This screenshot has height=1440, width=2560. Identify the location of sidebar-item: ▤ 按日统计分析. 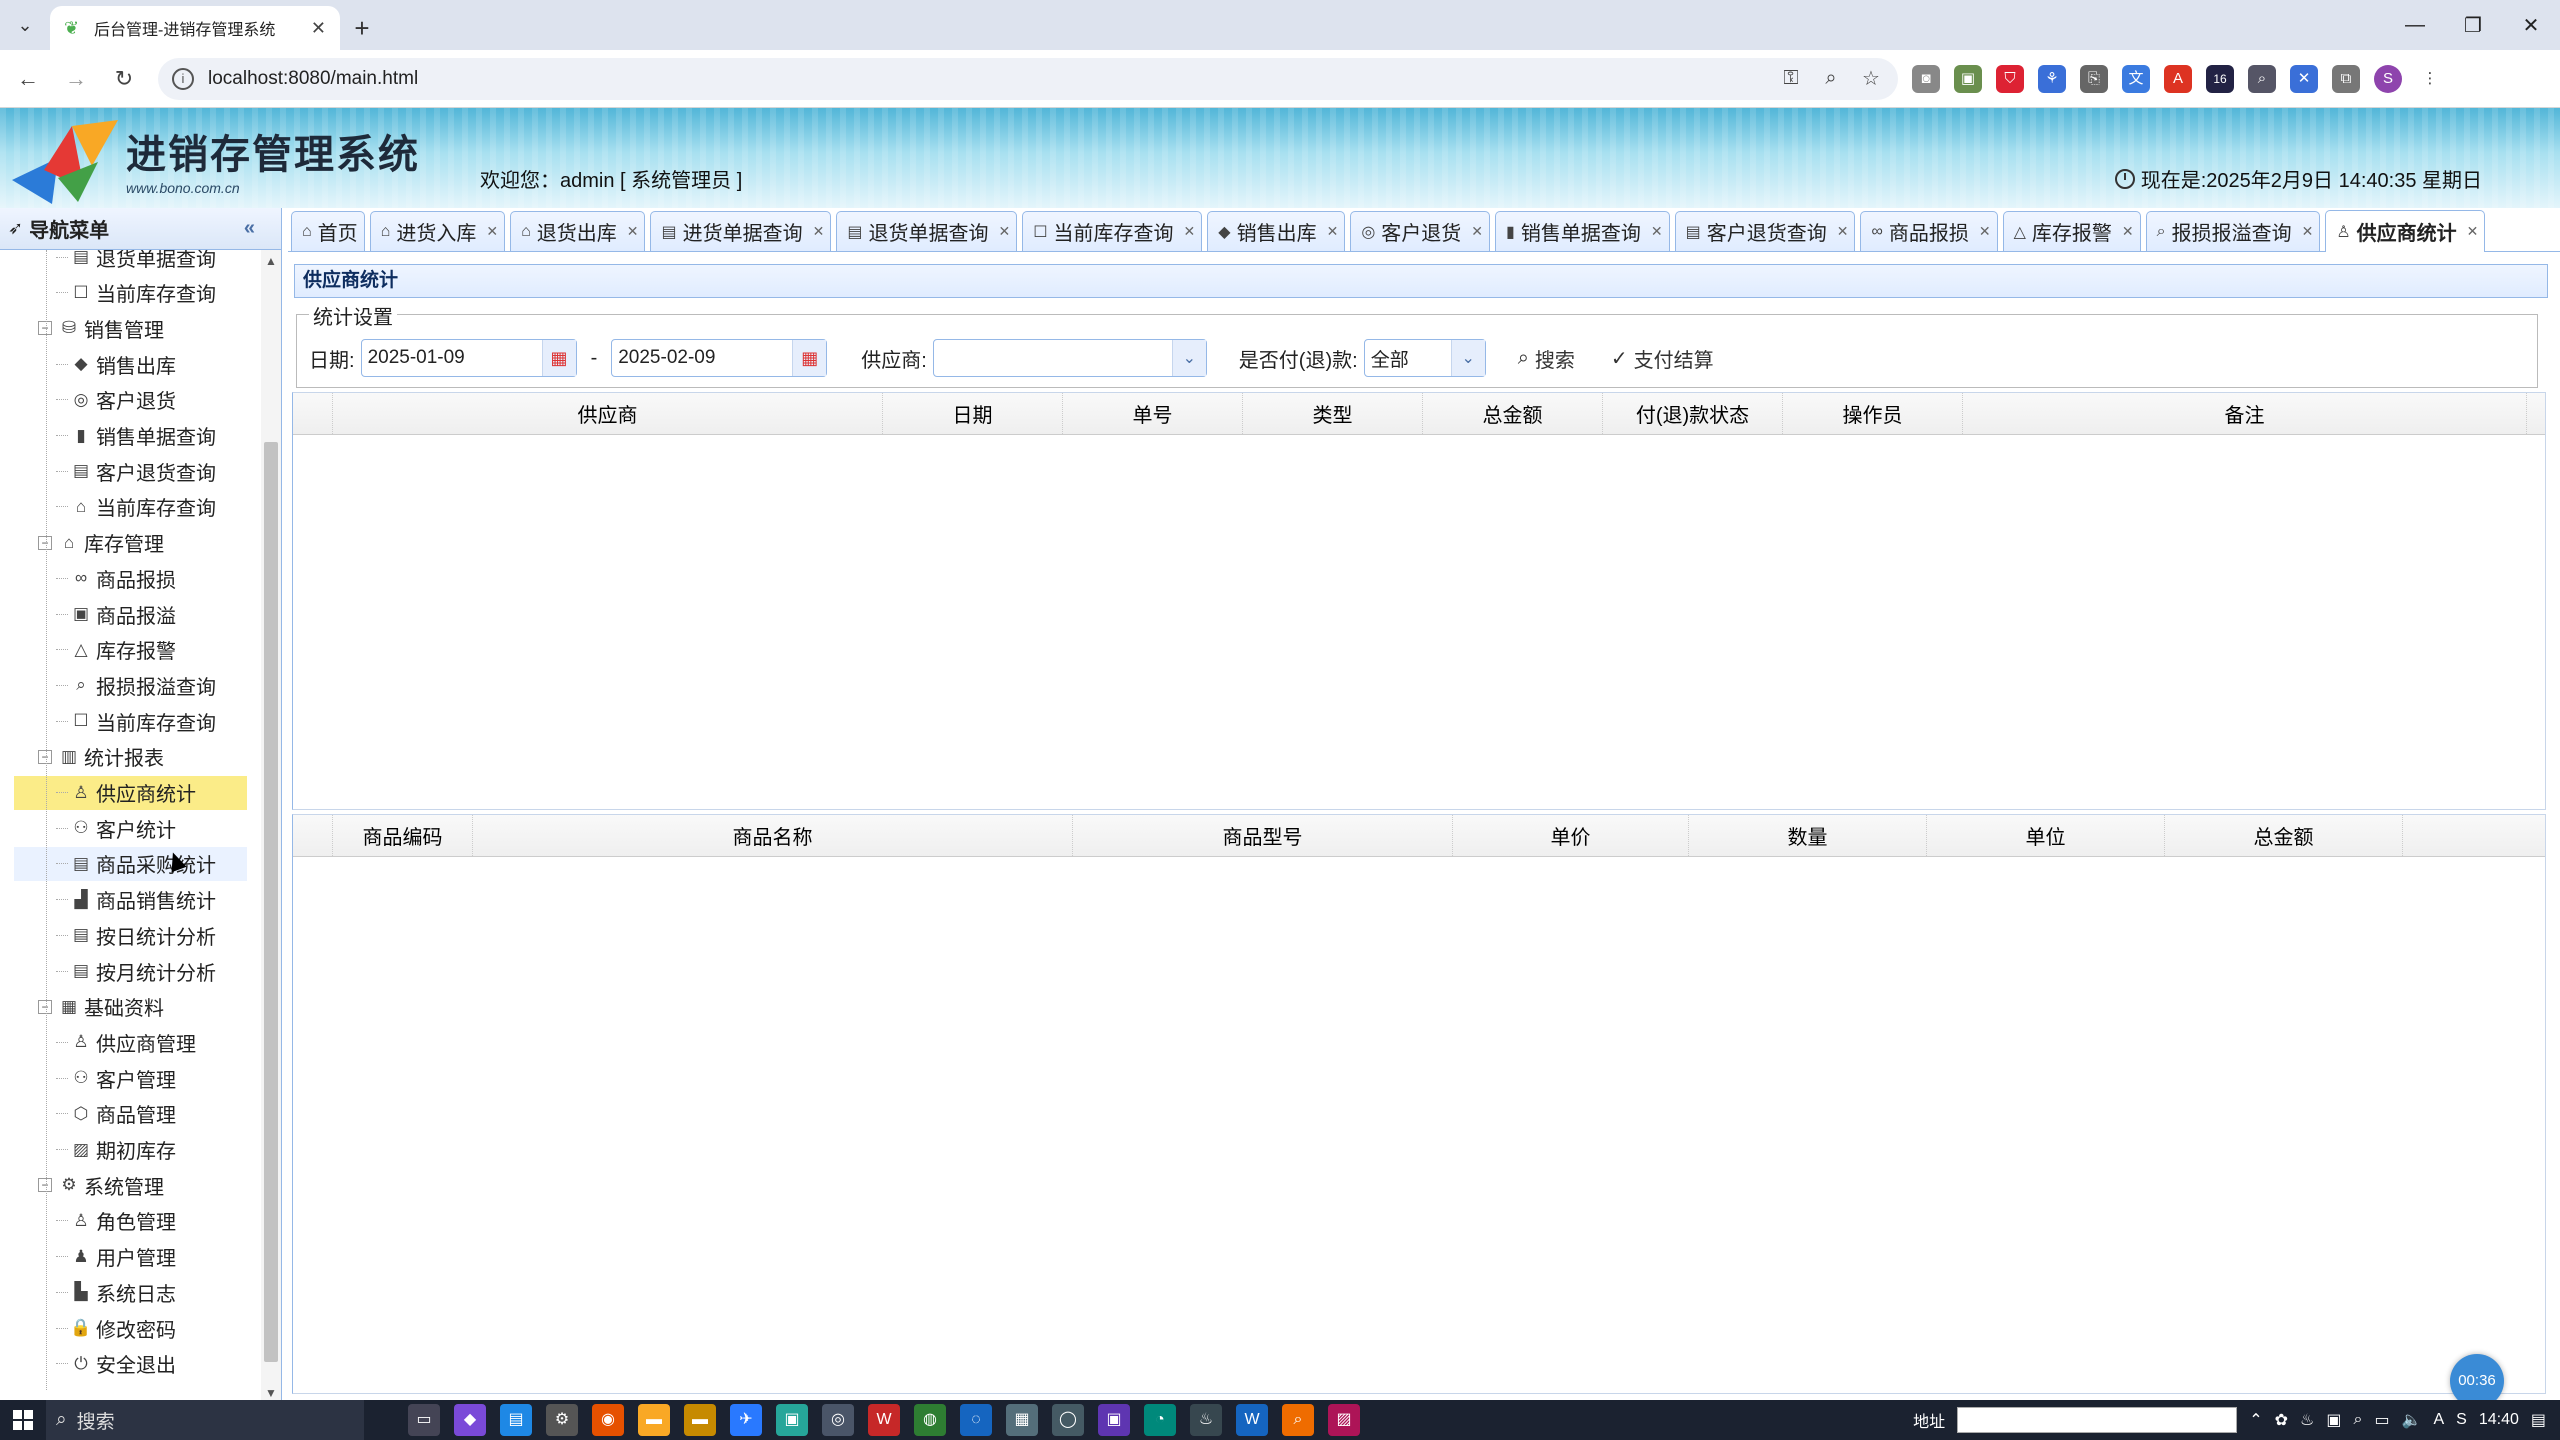
(151, 935).